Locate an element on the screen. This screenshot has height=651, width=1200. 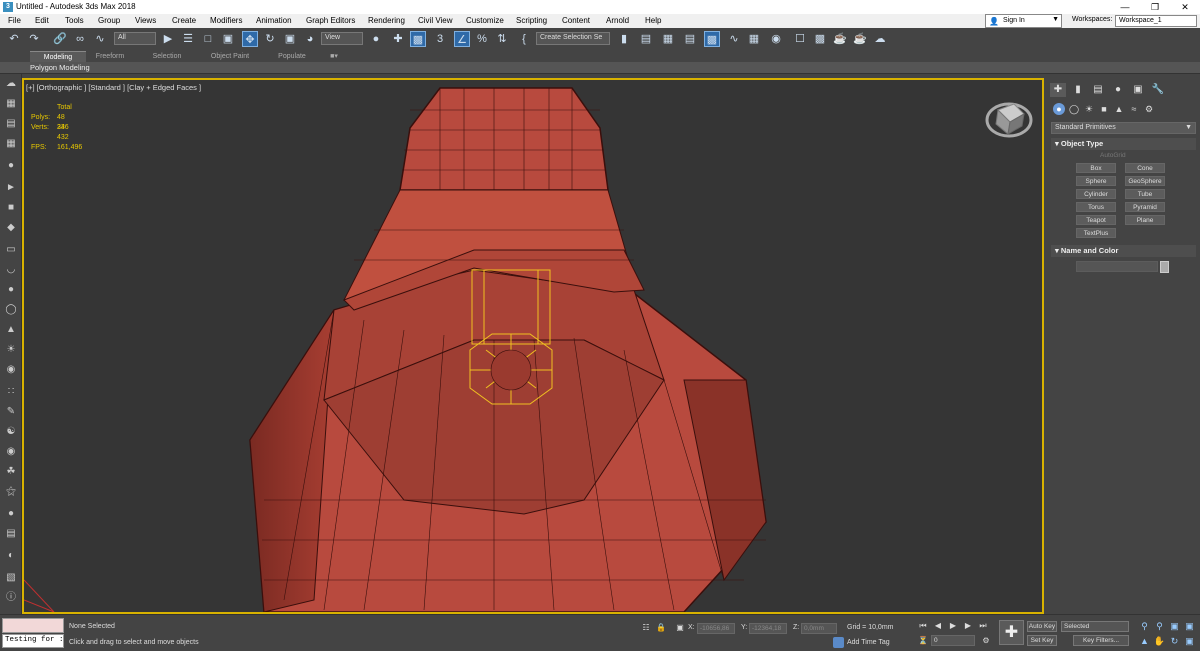
textplus-button: TextPlus is located at coordinates (1096, 233).